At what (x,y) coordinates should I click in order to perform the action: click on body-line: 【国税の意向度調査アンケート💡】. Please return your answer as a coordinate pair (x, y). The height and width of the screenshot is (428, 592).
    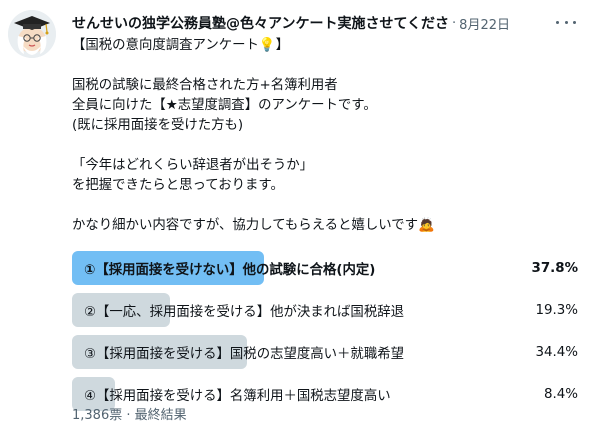
    Looking at the image, I should click on (180, 45).